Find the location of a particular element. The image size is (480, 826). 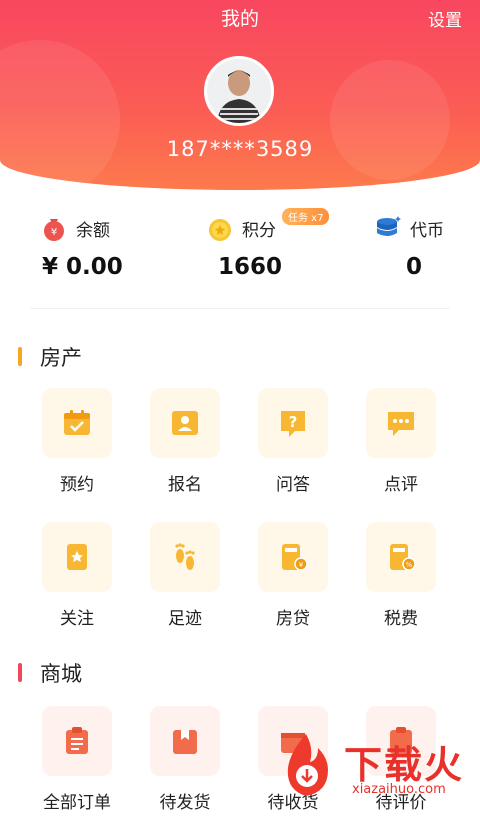

coin-stack-icon is located at coordinates (389, 226).